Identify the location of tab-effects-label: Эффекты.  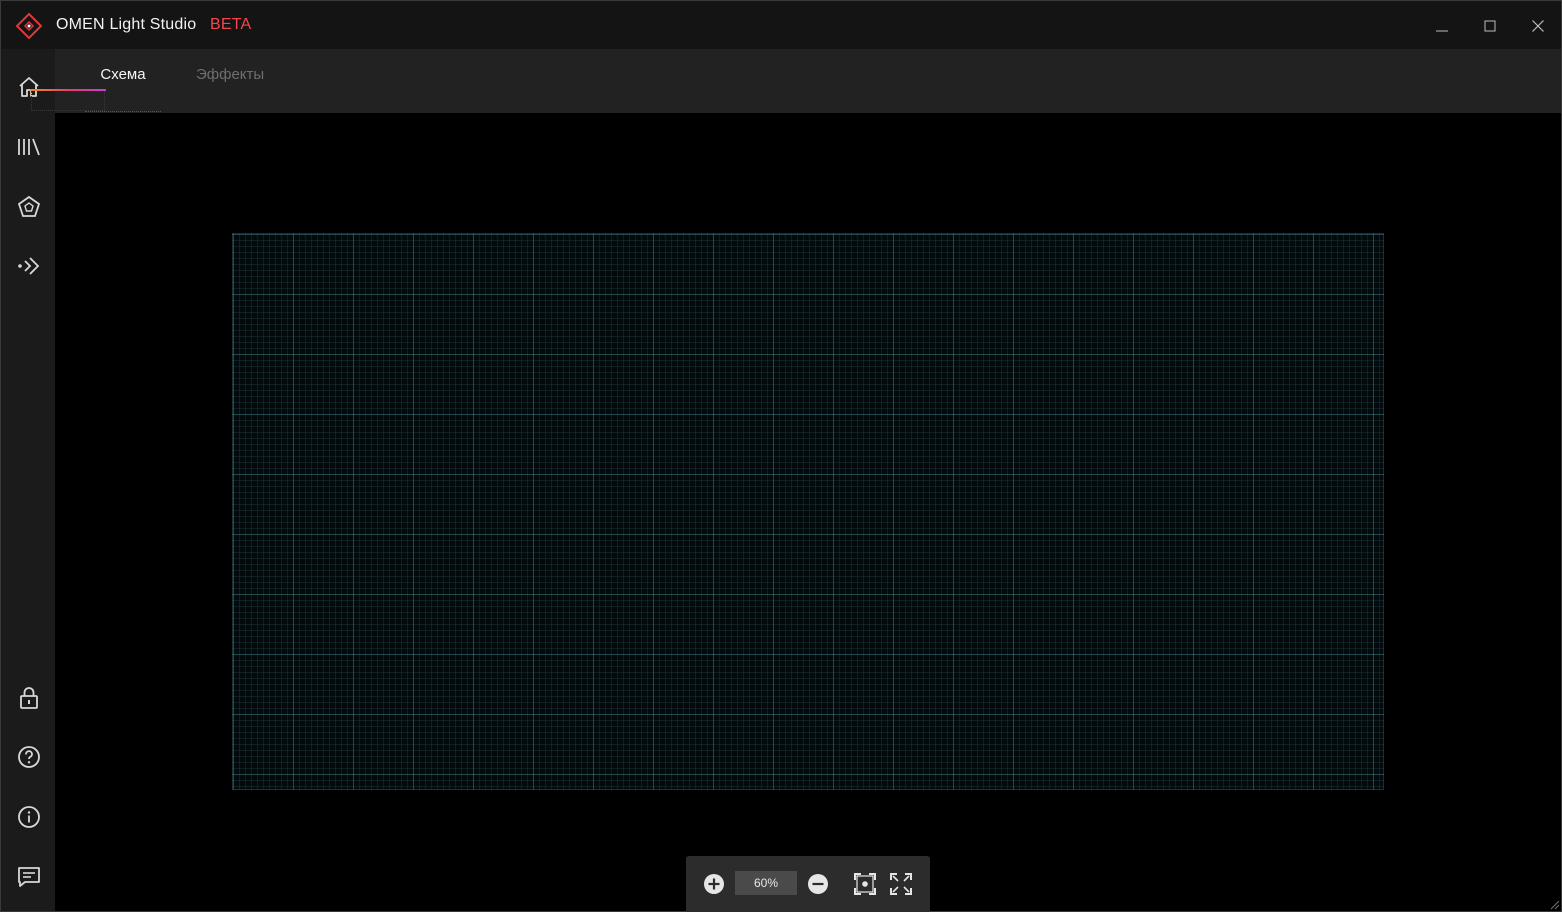
(230, 74).